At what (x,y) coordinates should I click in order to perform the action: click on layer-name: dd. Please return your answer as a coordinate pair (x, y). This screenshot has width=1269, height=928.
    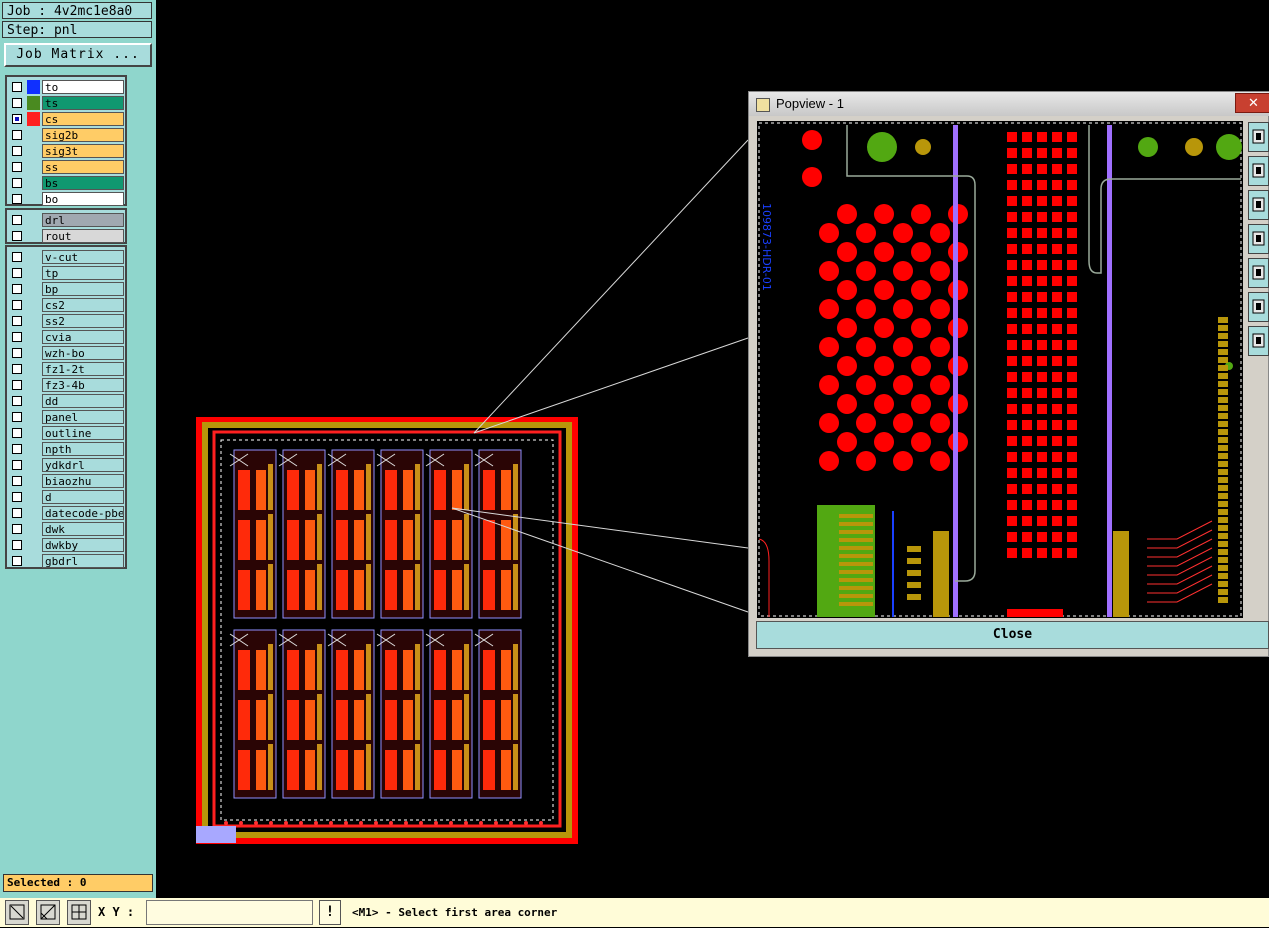
    Looking at the image, I should click on (83, 401).